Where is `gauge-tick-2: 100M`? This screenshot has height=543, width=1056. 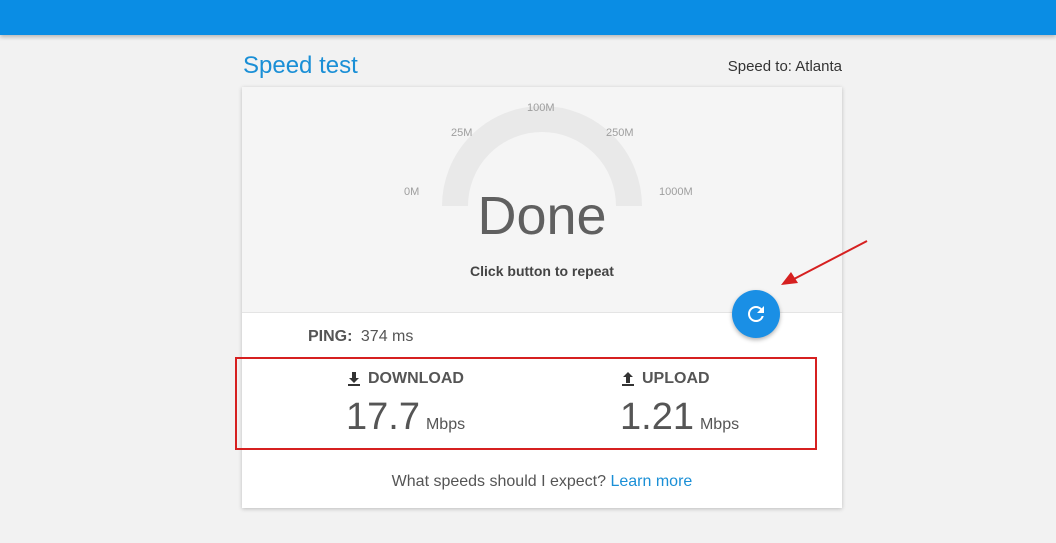
gauge-tick-2: 100M is located at coordinates (541, 108).